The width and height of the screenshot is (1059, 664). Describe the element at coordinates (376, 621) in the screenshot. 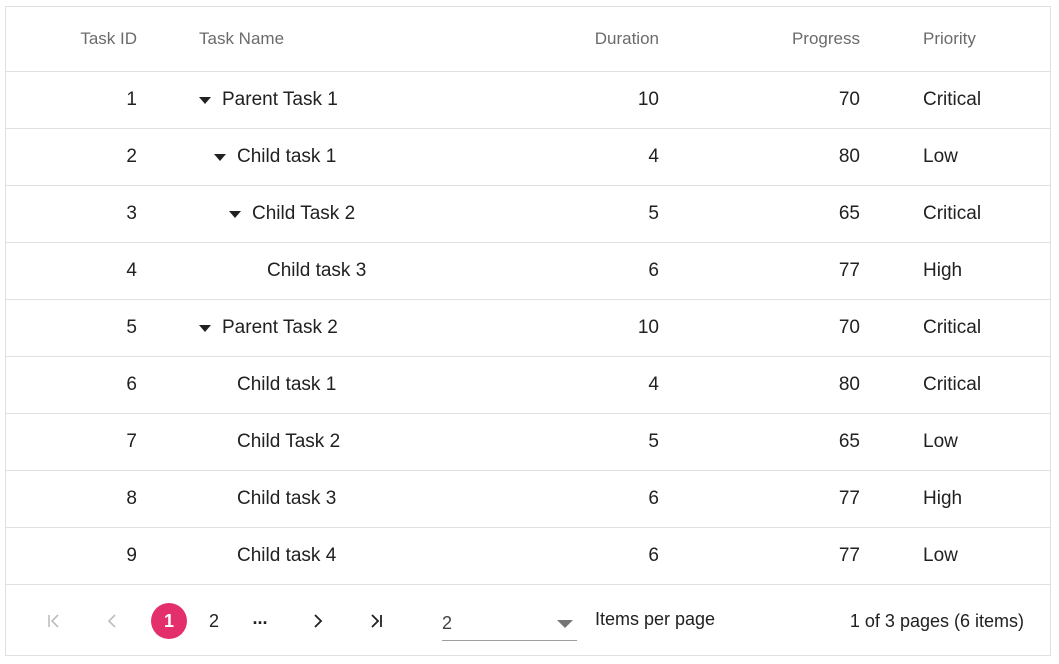

I see `last-page-icon` at that location.